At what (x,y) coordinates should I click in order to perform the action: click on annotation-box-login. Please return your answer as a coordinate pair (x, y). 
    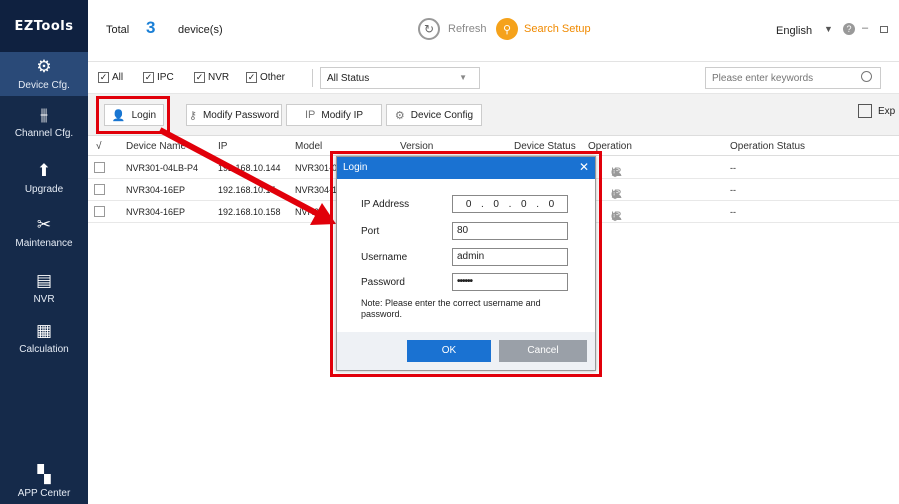
    Looking at the image, I should click on (133, 115).